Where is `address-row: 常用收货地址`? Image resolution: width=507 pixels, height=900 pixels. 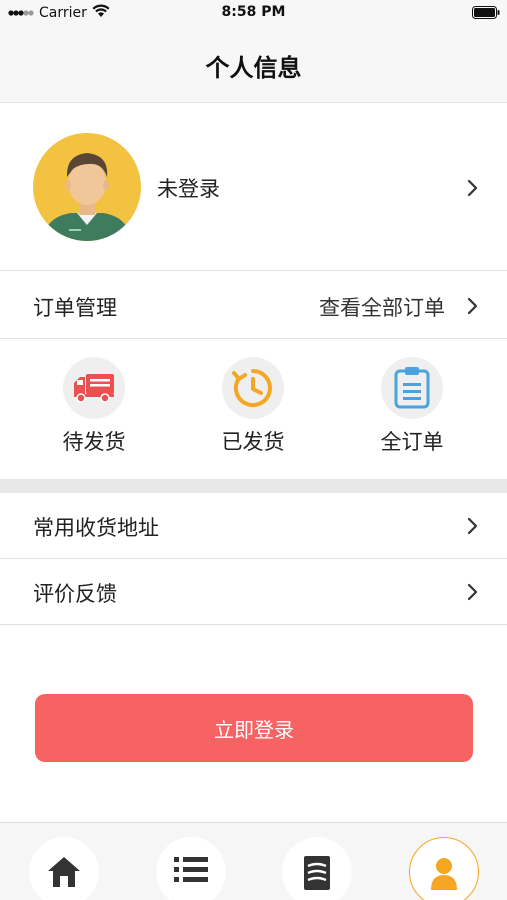 address-row: 常用收货地址 is located at coordinates (253, 526).